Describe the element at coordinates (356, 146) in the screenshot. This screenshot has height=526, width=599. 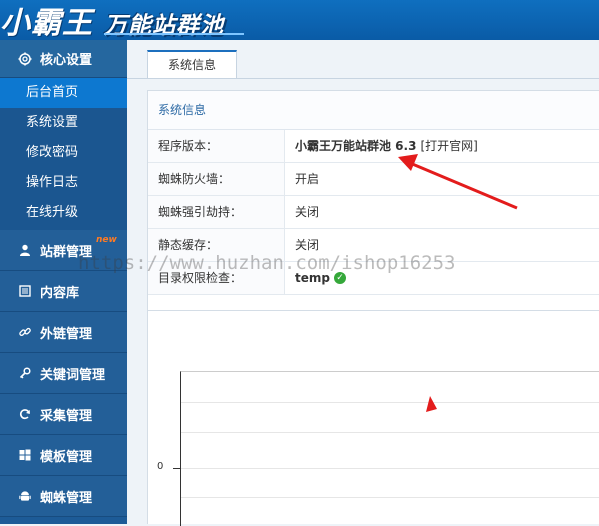
I see `version-text: 小霸王万能站群池 6.3` at that location.